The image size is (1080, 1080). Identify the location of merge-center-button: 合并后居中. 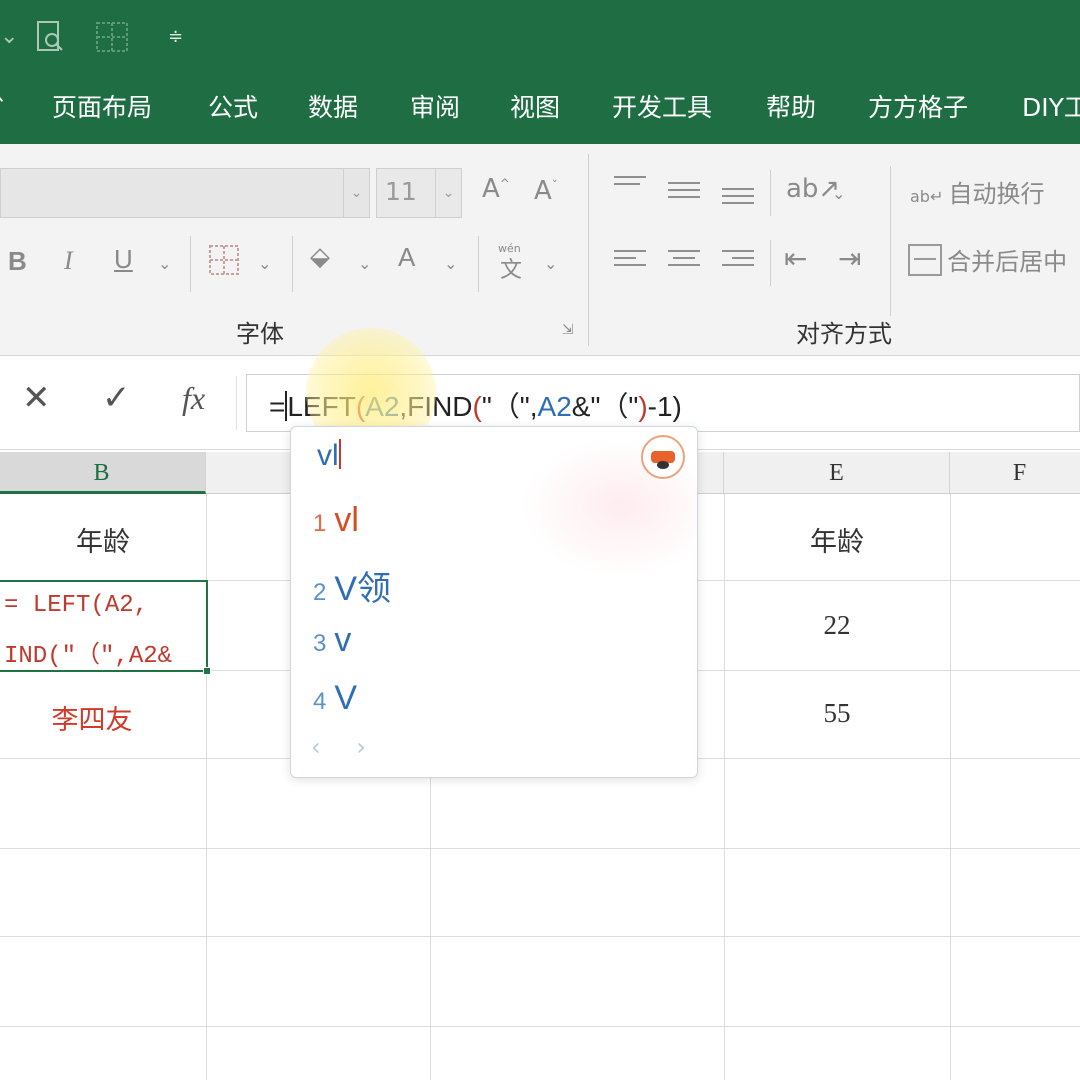
(987, 259).